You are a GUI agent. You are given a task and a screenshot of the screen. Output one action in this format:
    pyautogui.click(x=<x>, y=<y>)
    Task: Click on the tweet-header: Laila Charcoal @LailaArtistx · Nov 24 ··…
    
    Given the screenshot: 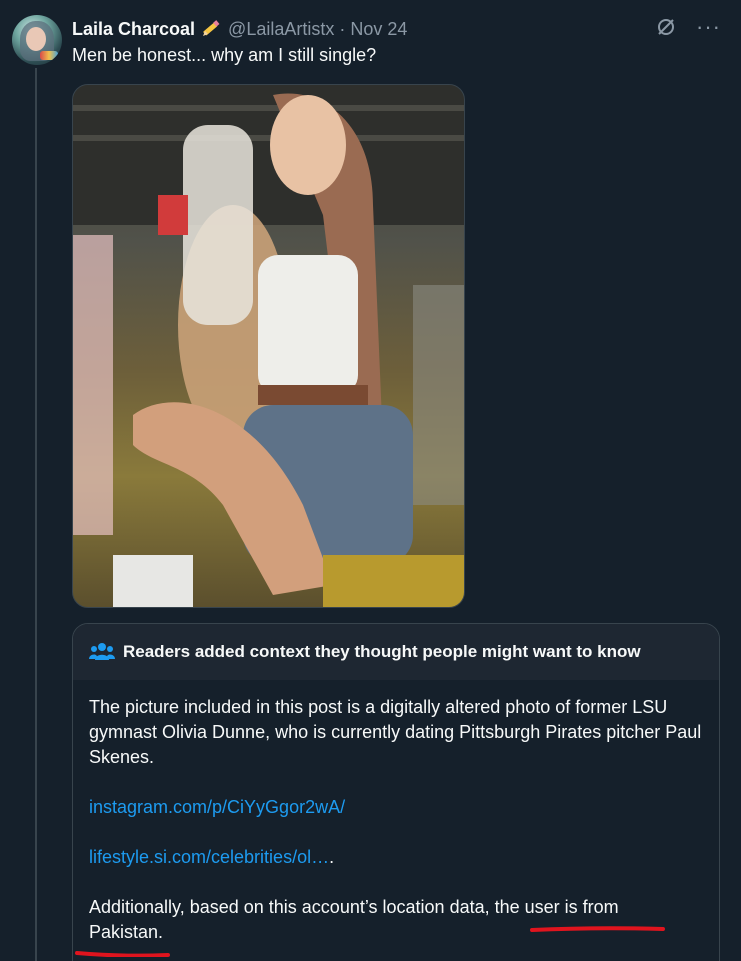 What is the action you would take?
    pyautogui.click(x=396, y=28)
    